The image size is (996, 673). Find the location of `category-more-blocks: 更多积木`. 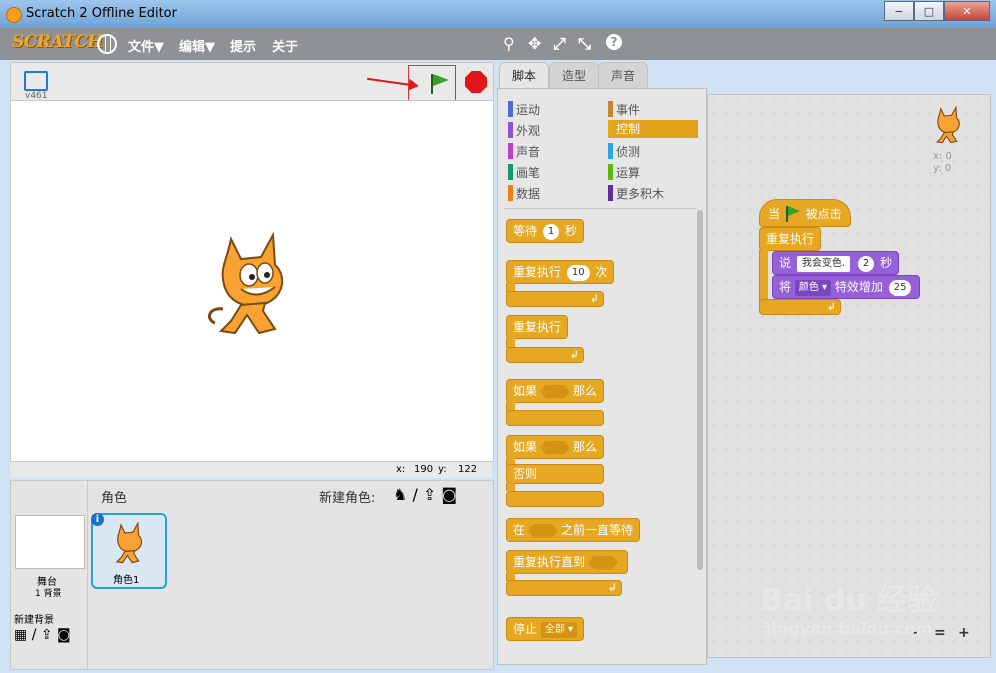

category-more-blocks: 更多积木 is located at coordinates (636, 193).